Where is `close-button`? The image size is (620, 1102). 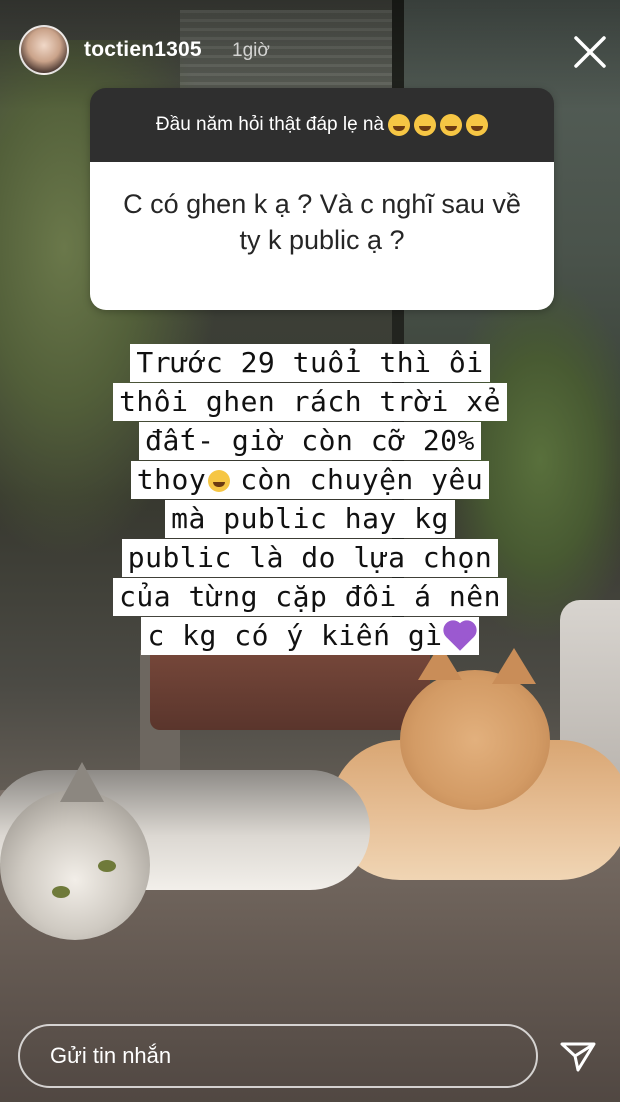
close-button is located at coordinates (590, 52).